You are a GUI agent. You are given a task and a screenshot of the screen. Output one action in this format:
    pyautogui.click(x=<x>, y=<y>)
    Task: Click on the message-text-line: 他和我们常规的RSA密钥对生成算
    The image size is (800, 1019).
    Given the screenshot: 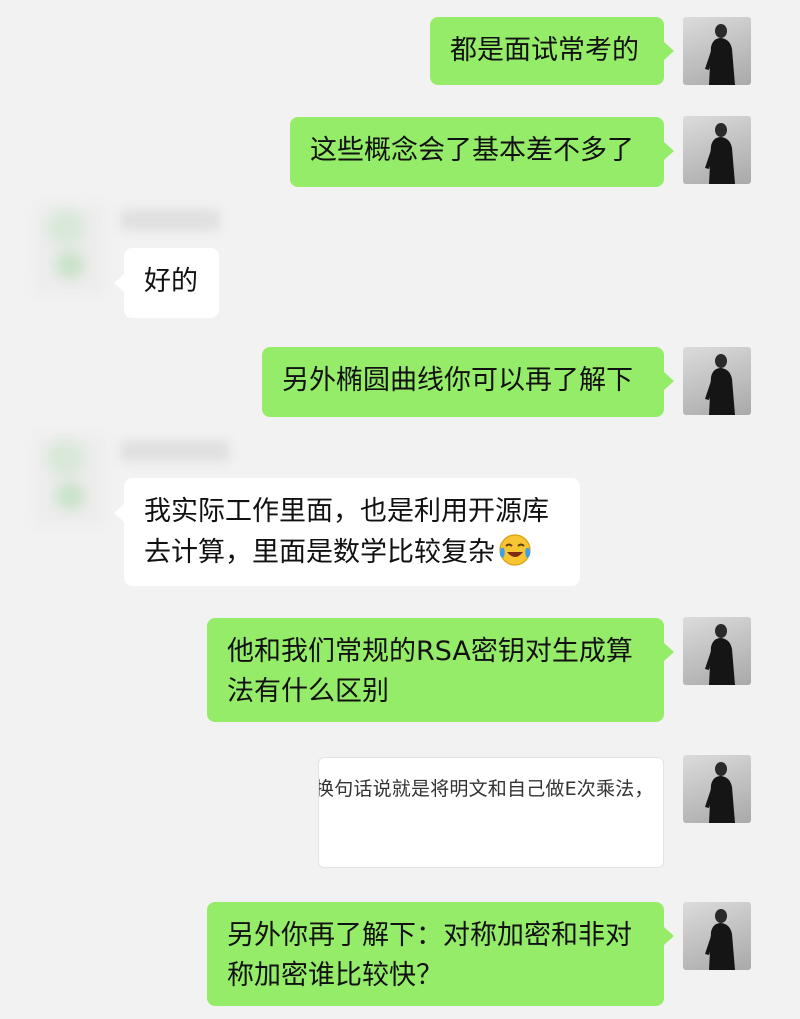 What is the action you would take?
    pyautogui.click(x=430, y=651)
    